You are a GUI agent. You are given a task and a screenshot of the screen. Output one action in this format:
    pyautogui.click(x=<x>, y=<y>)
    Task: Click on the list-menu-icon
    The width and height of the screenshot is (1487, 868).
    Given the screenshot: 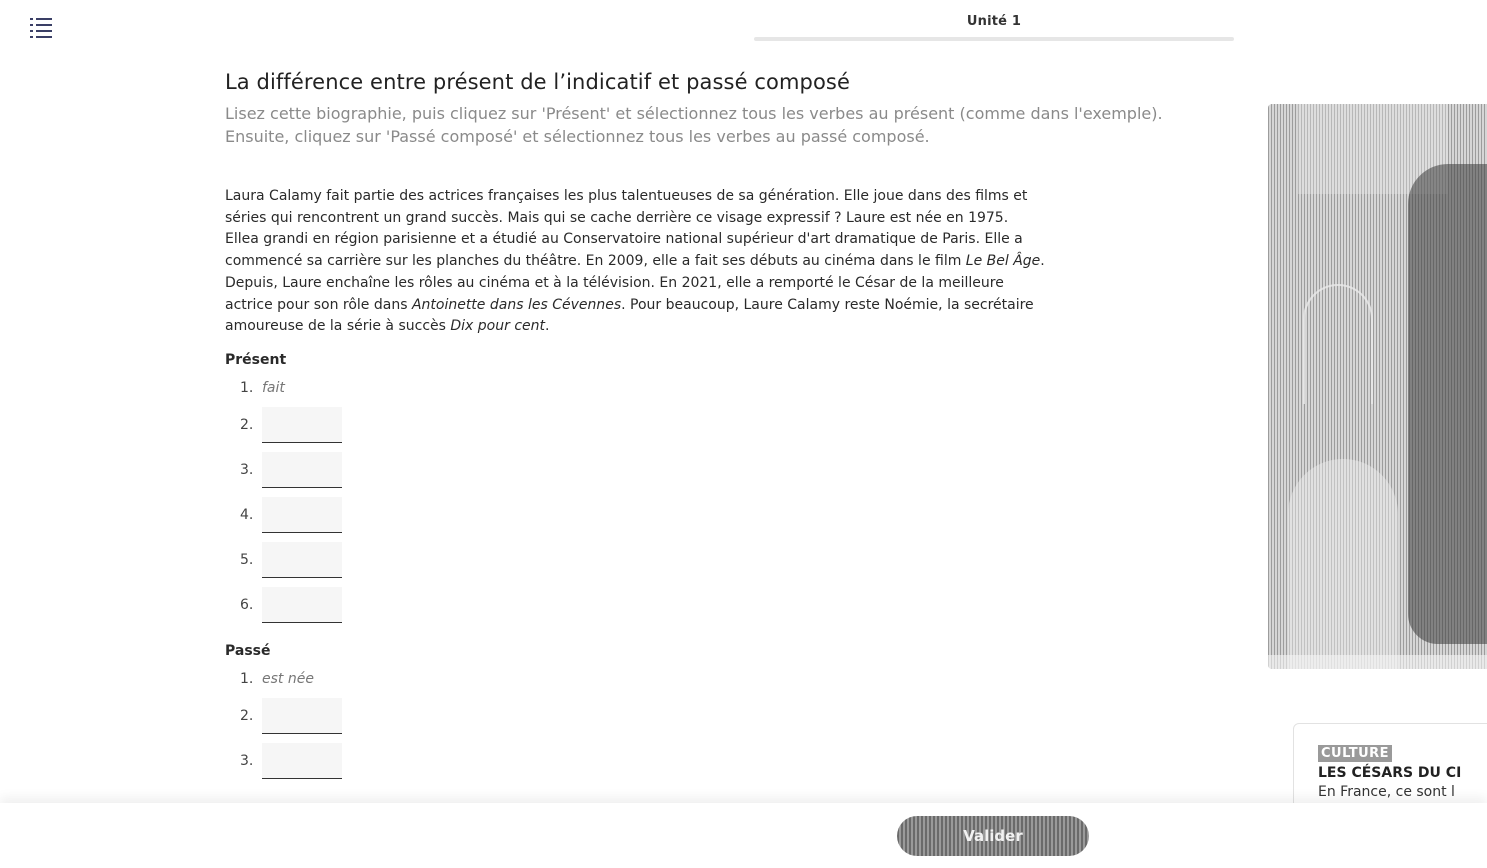 What is the action you would take?
    pyautogui.click(x=44, y=19)
    